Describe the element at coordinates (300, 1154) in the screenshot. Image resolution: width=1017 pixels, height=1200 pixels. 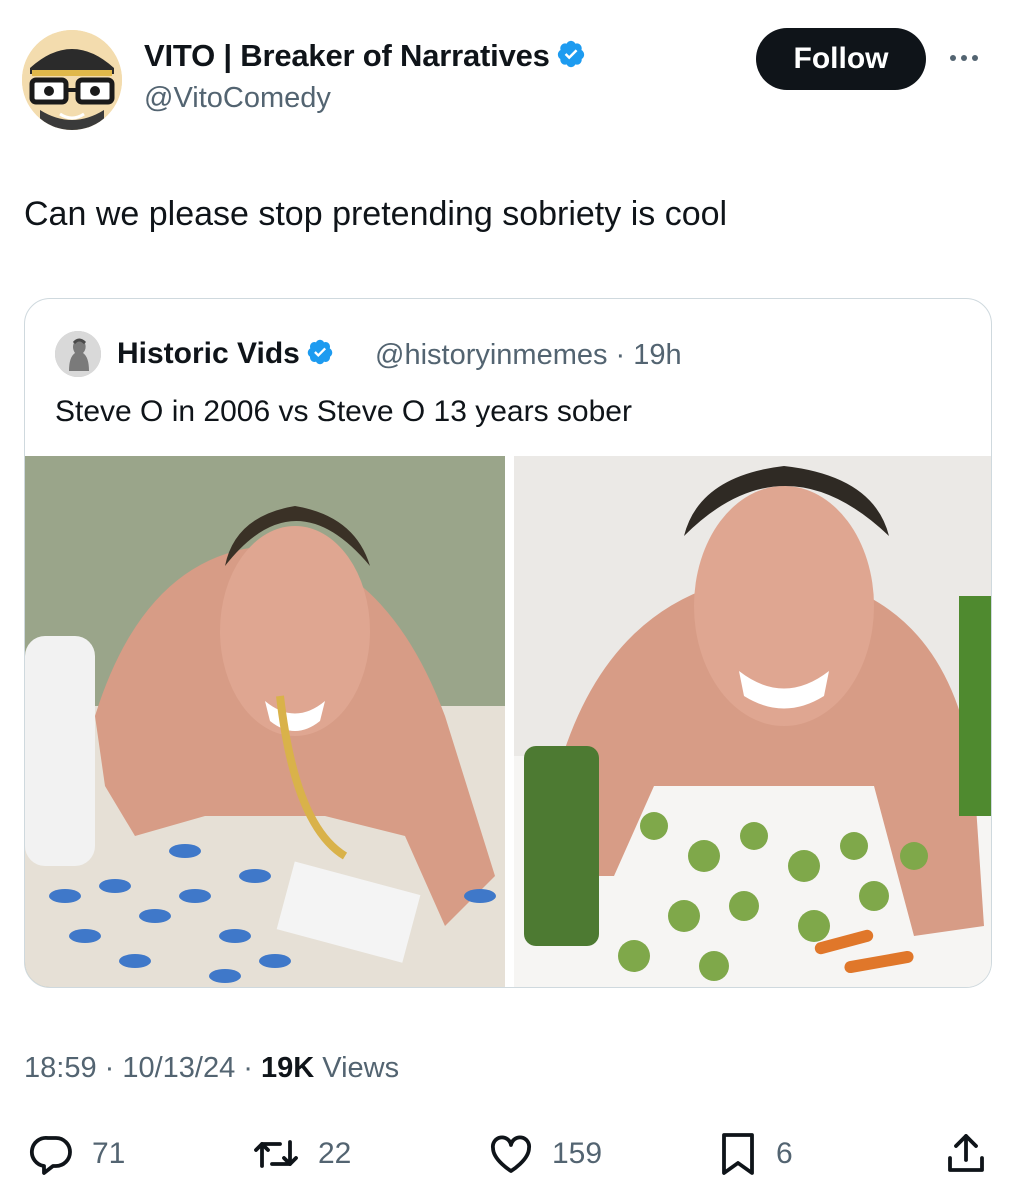
I see `repost-button: 22` at that location.